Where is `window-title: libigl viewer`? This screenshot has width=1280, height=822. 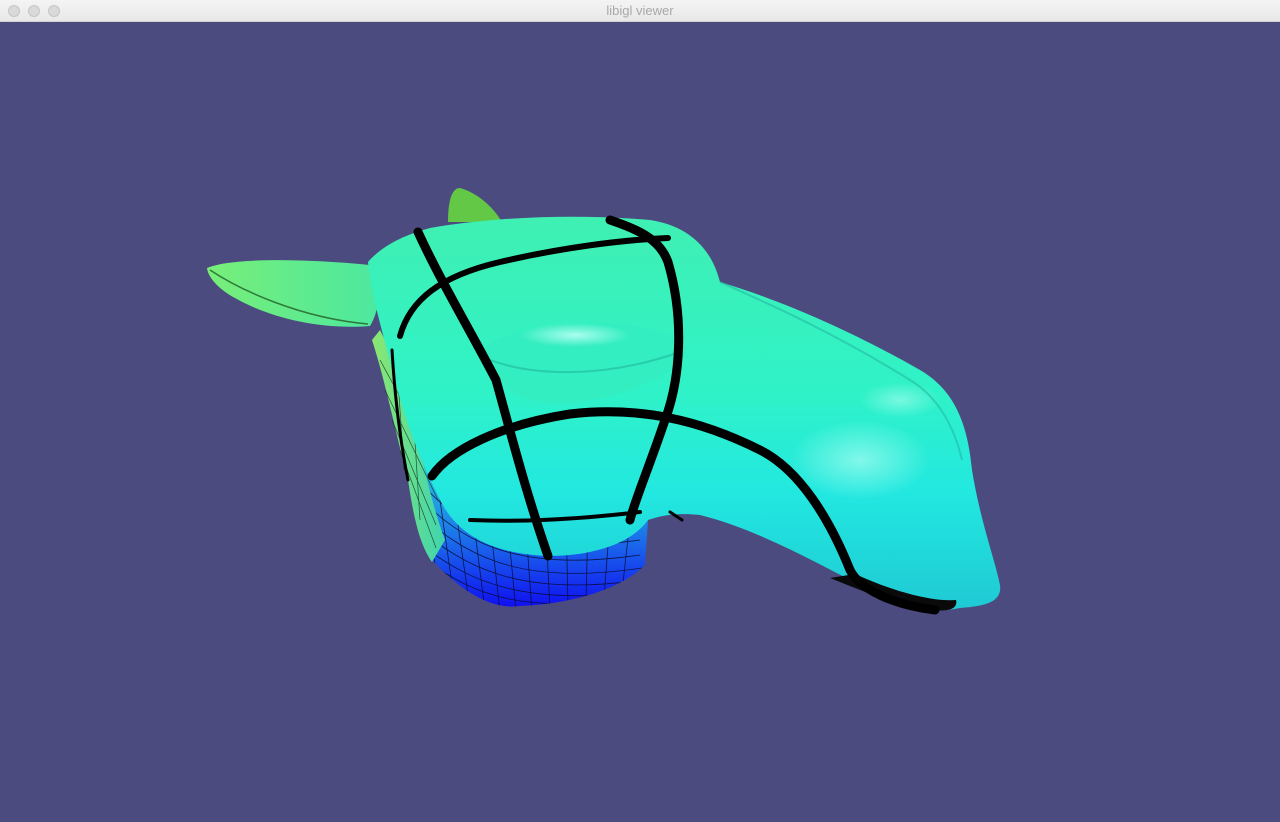 window-title: libigl viewer is located at coordinates (640, 10).